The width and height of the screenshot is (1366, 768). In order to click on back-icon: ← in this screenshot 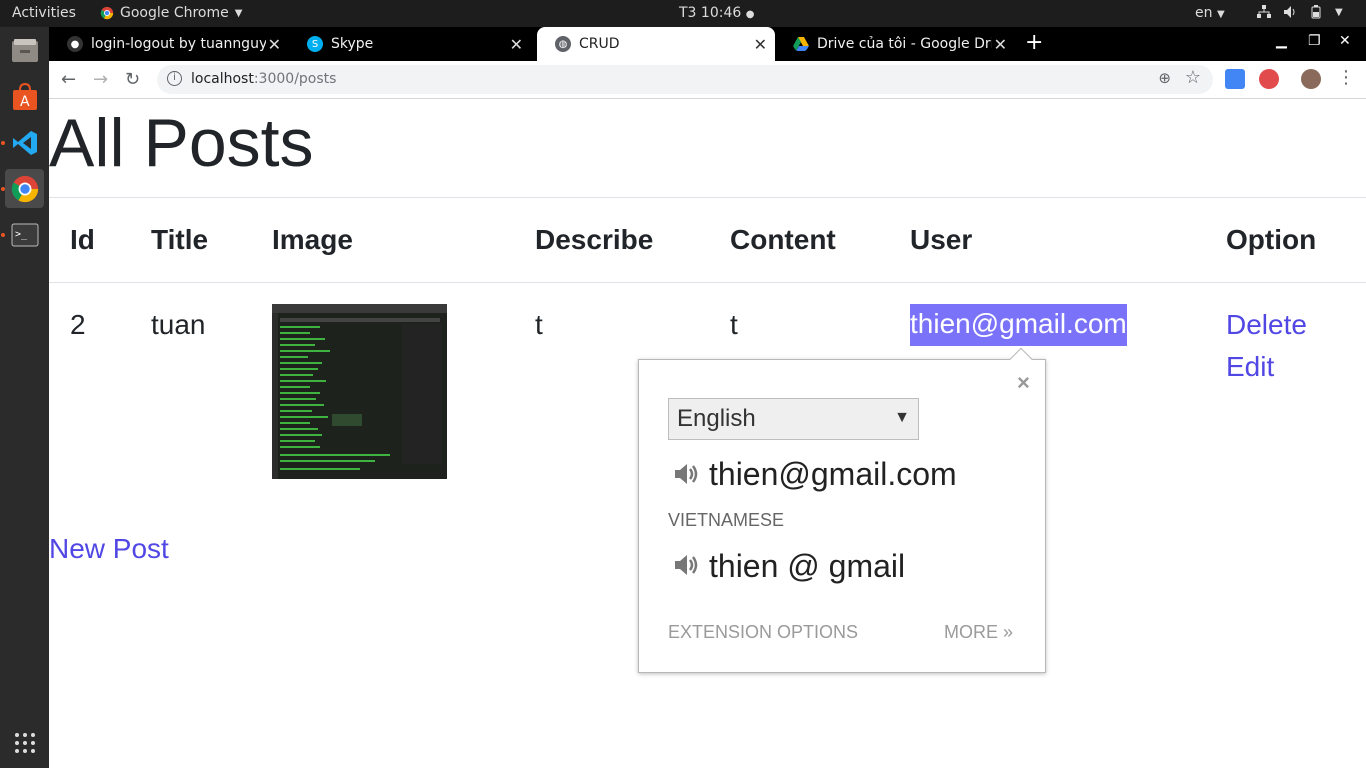, I will do `click(68, 79)`.